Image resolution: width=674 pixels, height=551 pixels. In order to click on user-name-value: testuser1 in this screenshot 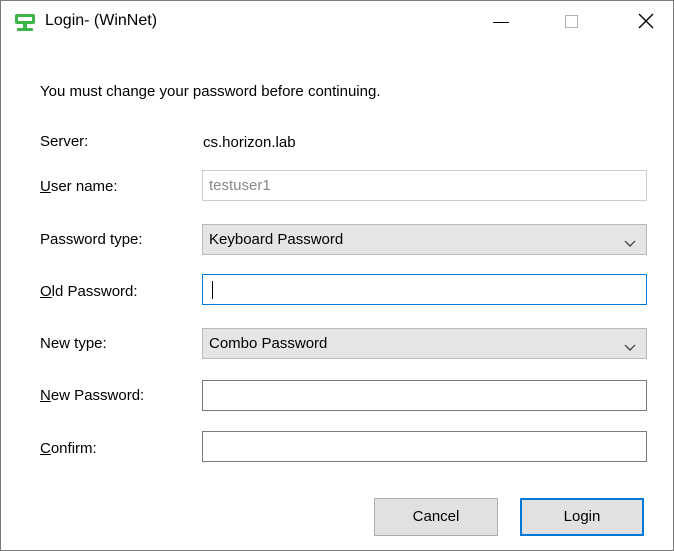, I will do `click(240, 185)`.